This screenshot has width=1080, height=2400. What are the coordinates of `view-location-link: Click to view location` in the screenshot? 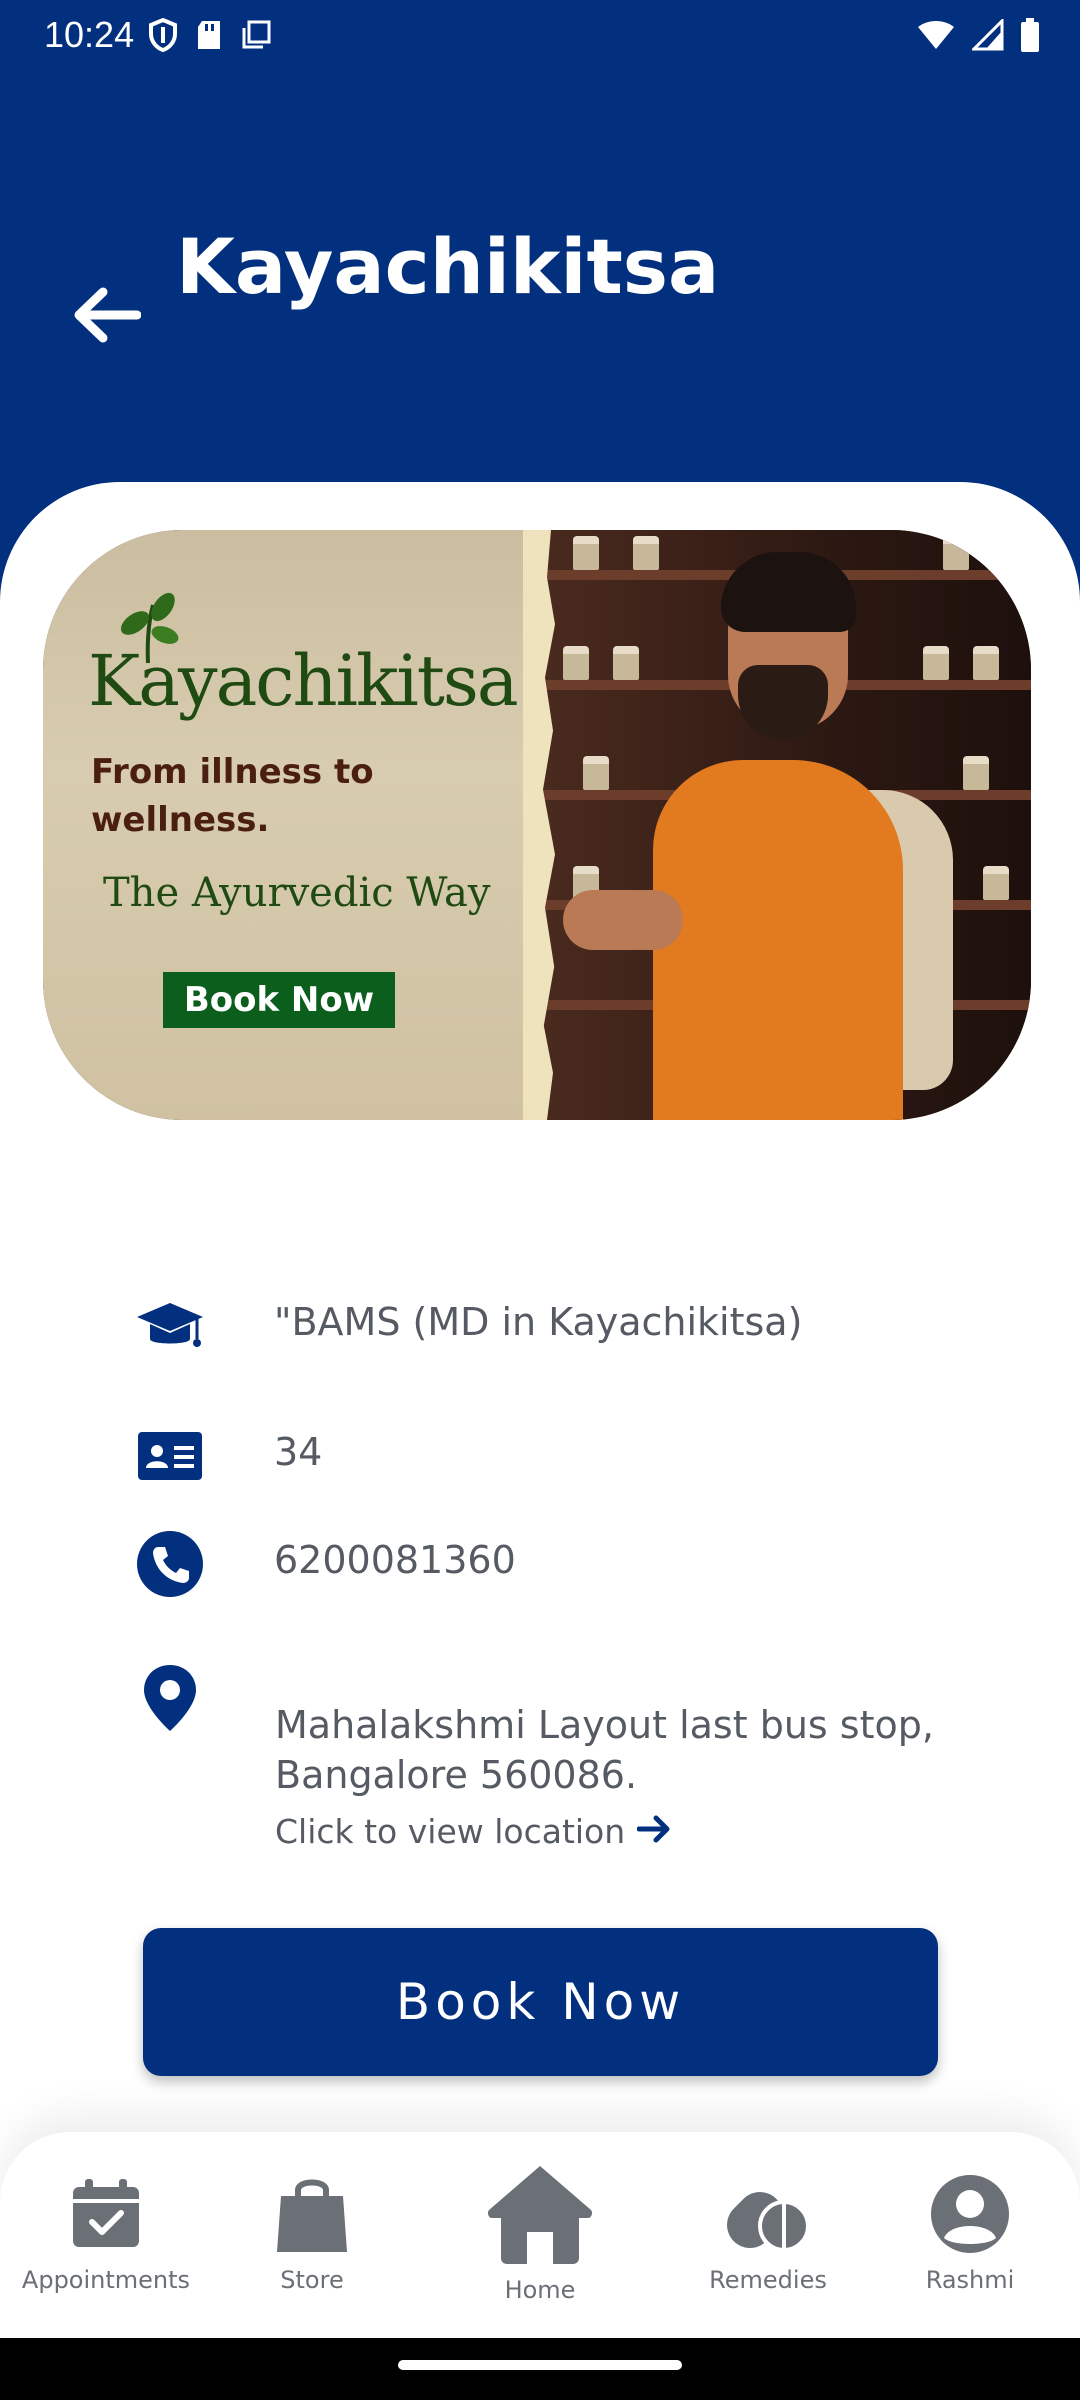 It's located at (473, 1831).